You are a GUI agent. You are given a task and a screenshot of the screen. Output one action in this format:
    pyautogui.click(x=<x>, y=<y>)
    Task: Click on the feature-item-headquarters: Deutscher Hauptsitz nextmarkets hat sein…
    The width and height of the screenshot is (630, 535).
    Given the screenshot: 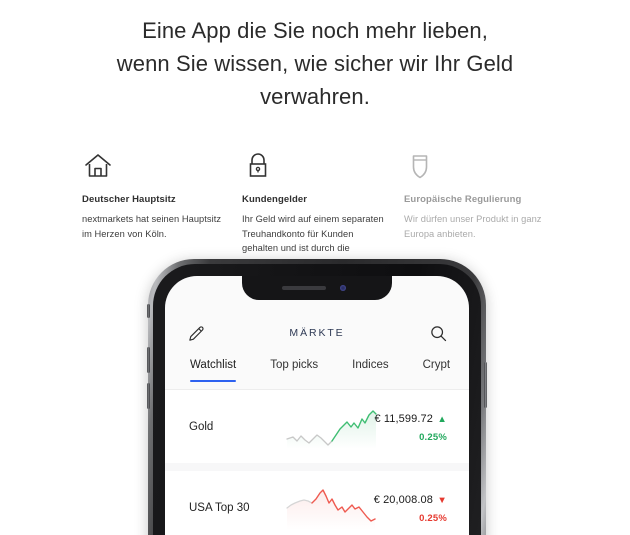 What is the action you would take?
    pyautogui.click(x=162, y=210)
    